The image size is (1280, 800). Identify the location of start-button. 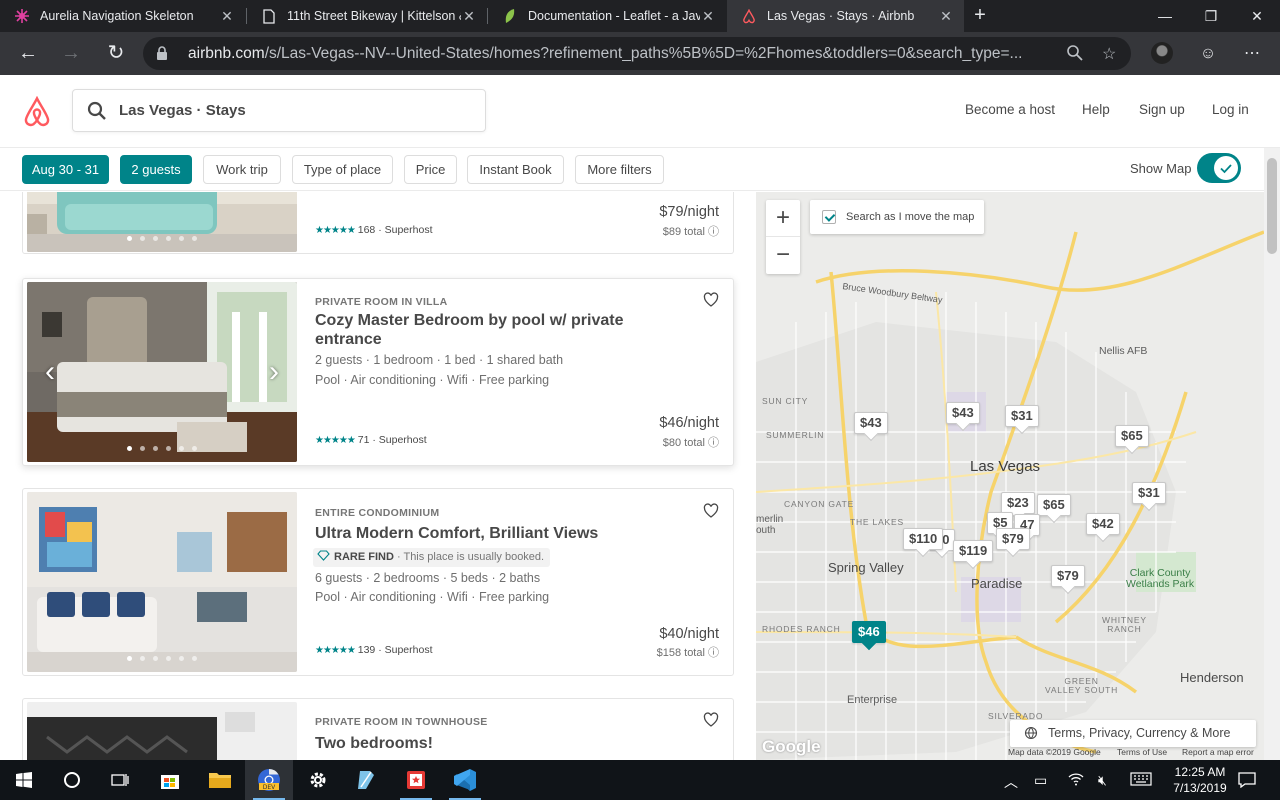
(24, 780).